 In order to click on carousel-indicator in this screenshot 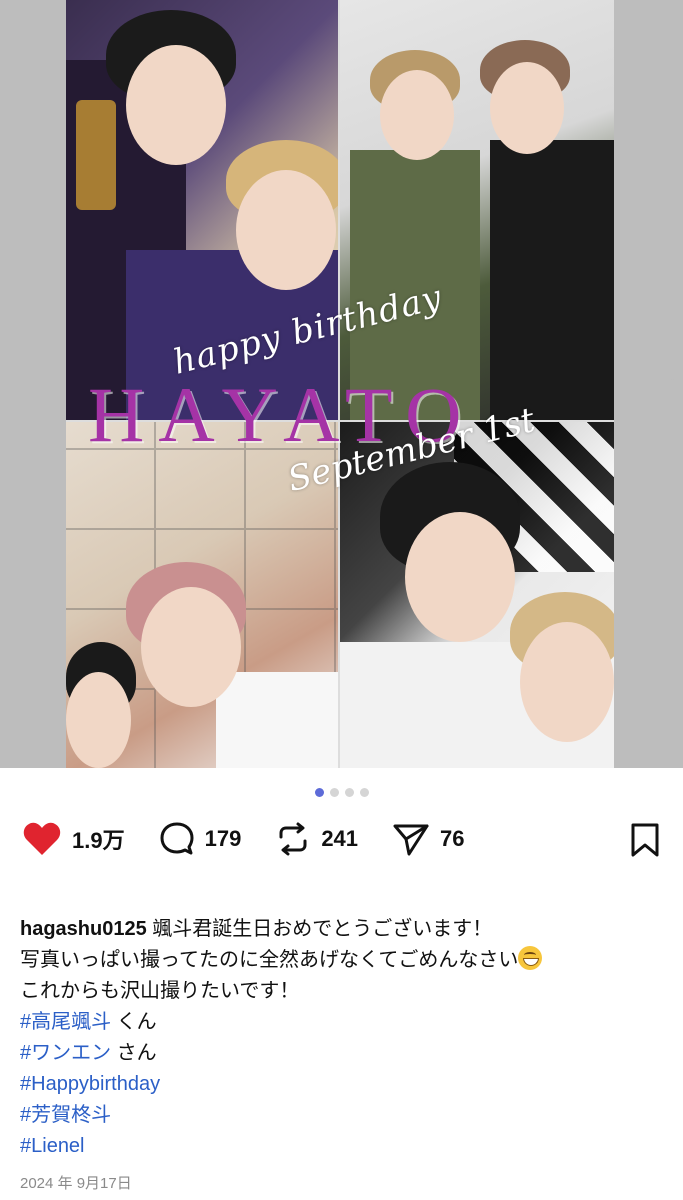, I will do `click(341, 792)`.